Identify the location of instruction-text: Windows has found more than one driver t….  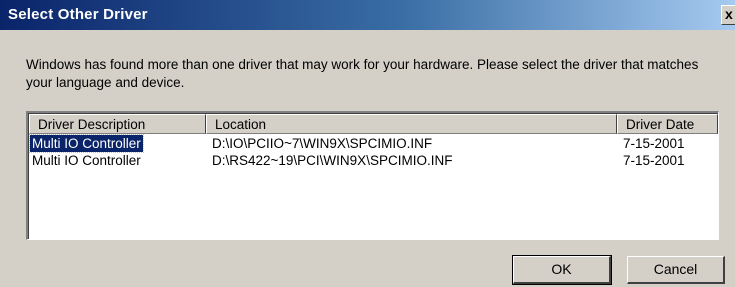
(362, 73).